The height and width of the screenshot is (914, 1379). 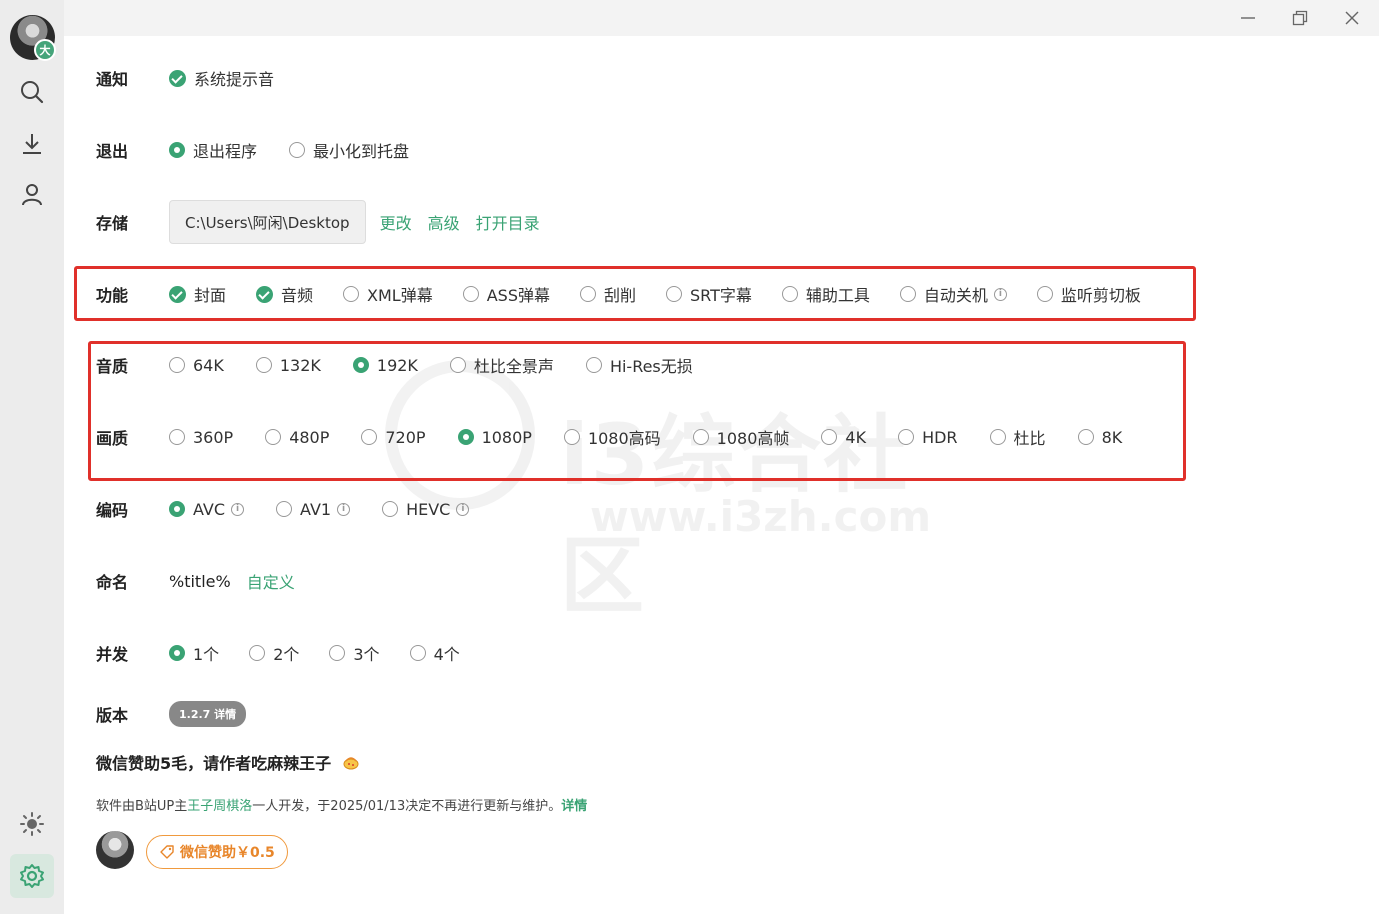 I want to click on audio-dolby-atmos-radio: 杜比全景声, so click(x=501, y=365).